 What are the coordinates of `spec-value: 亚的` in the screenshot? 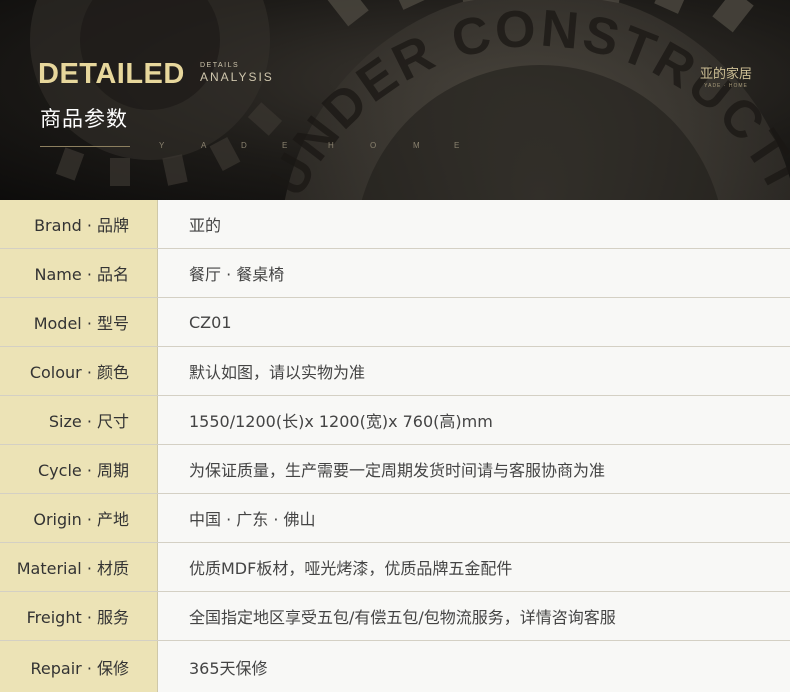 It's located at (474, 224).